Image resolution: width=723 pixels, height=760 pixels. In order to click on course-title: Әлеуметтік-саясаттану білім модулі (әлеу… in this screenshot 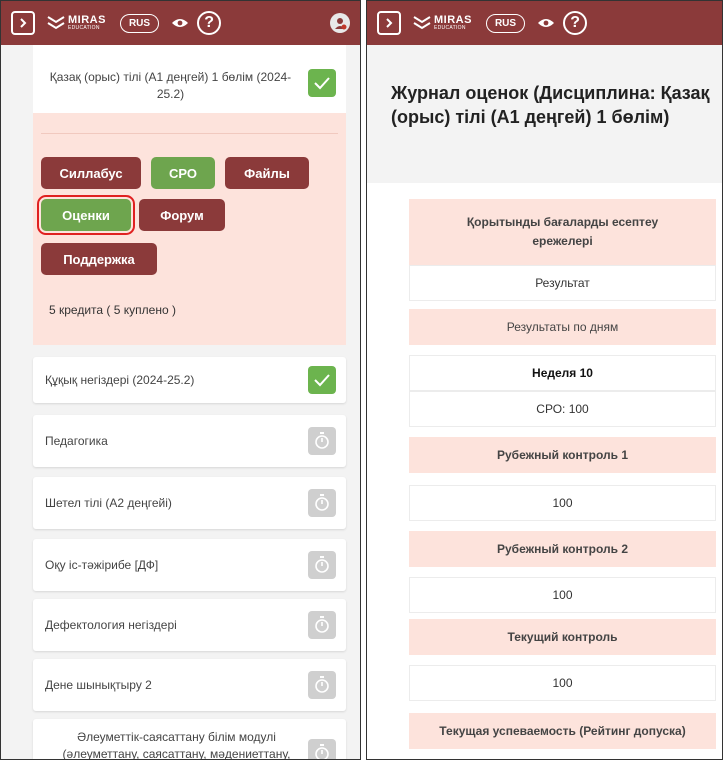, I will do `click(176, 745)`.